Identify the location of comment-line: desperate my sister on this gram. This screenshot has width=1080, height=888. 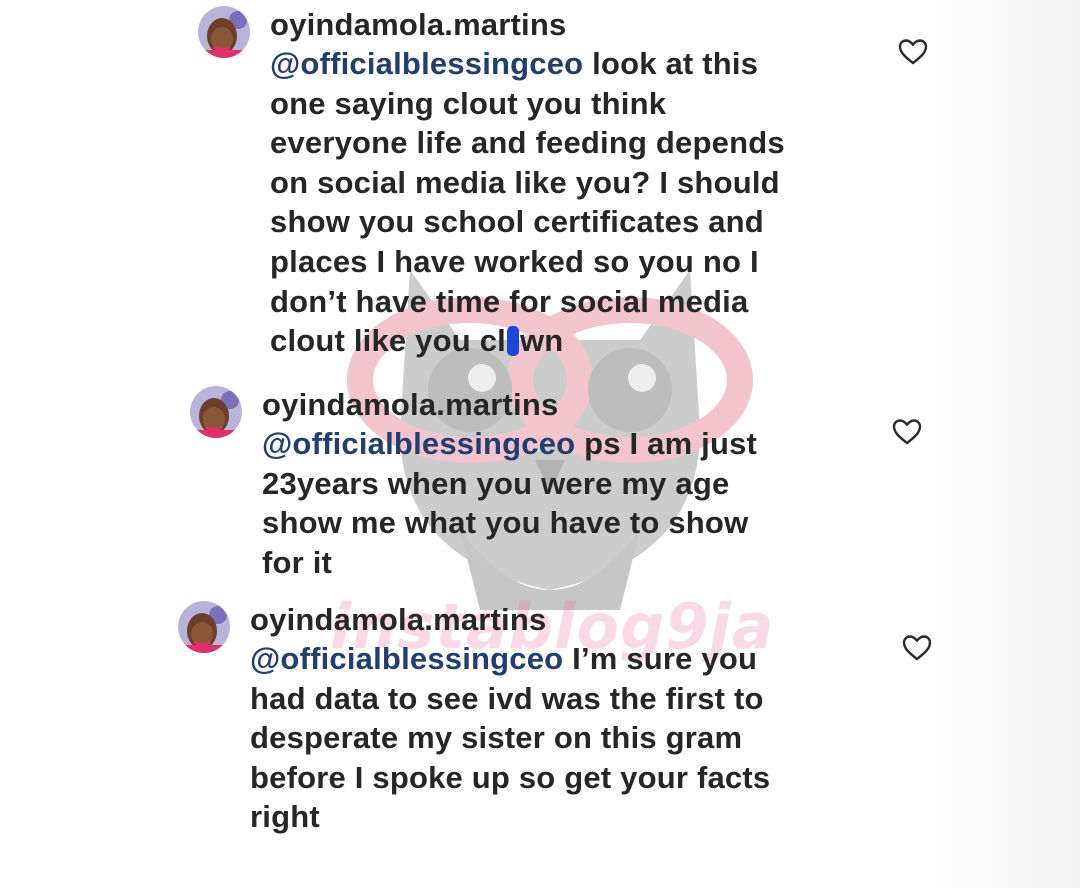
(496, 738).